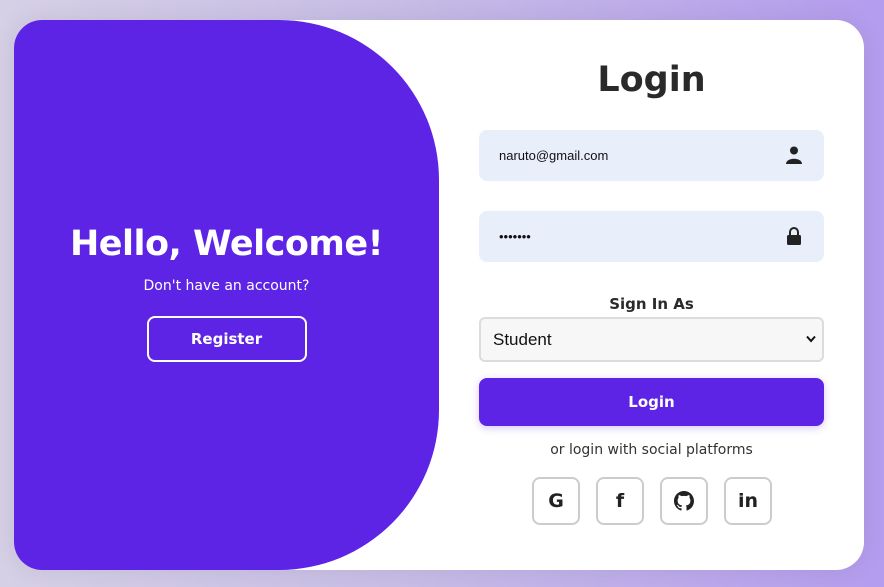 The height and width of the screenshot is (587, 884). Describe the element at coordinates (794, 155) in the screenshot. I see `user-icon` at that location.